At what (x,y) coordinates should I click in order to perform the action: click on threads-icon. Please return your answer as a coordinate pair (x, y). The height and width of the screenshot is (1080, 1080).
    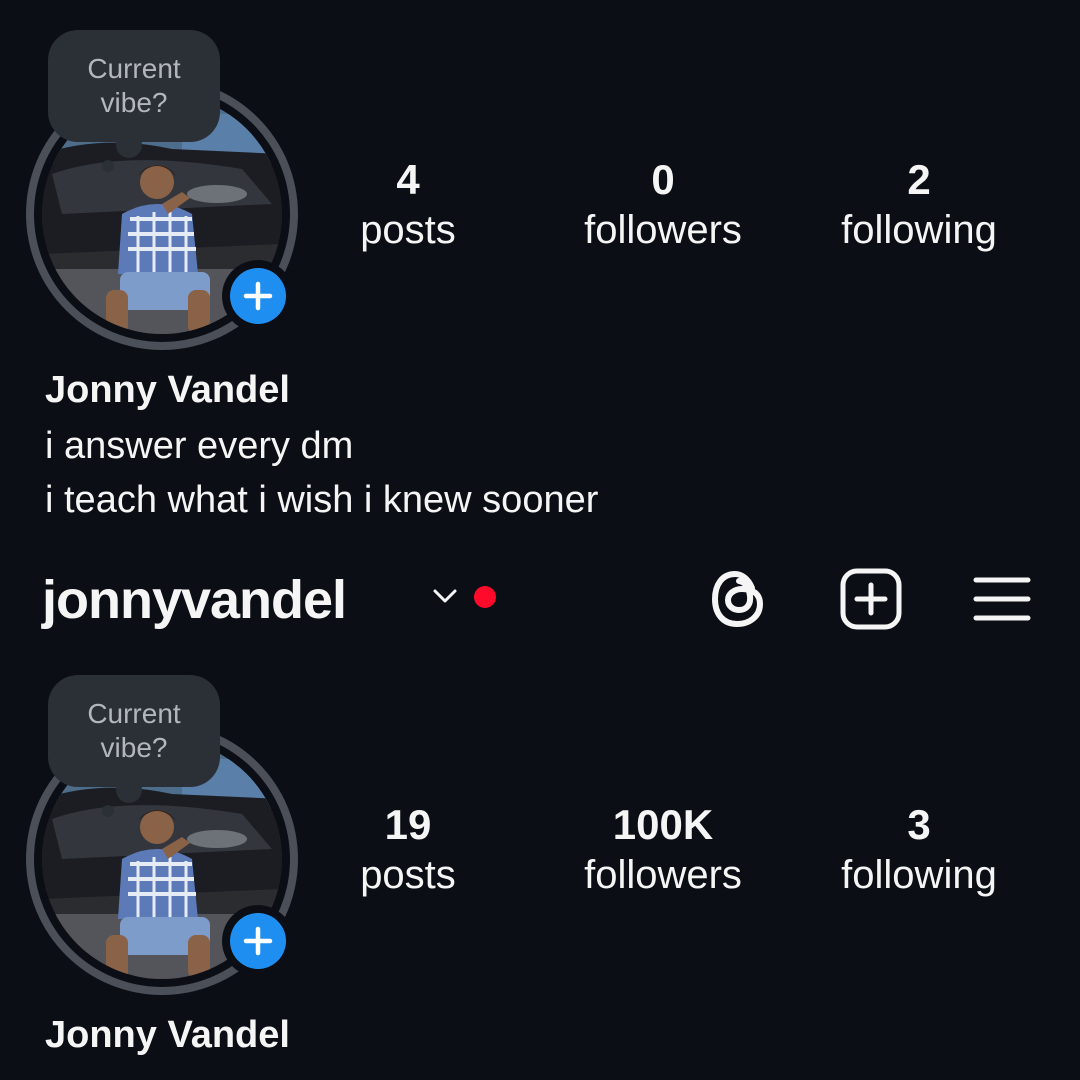
    Looking at the image, I should click on (739, 599).